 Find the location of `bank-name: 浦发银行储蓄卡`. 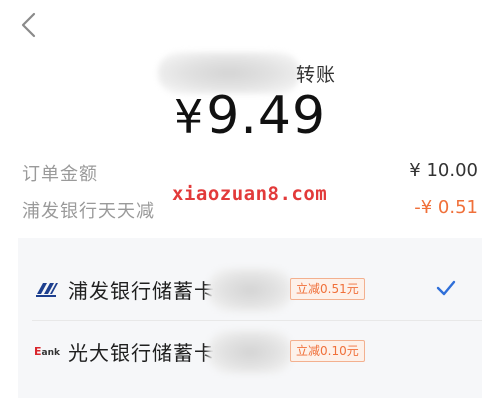

bank-name: 浦发银行储蓄卡 is located at coordinates (141, 291).